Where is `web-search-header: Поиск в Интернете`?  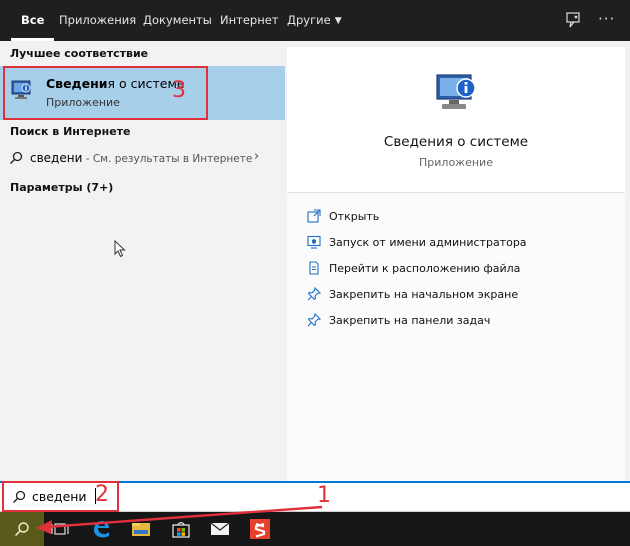
web-search-header: Поиск в Интернете is located at coordinates (70, 131).